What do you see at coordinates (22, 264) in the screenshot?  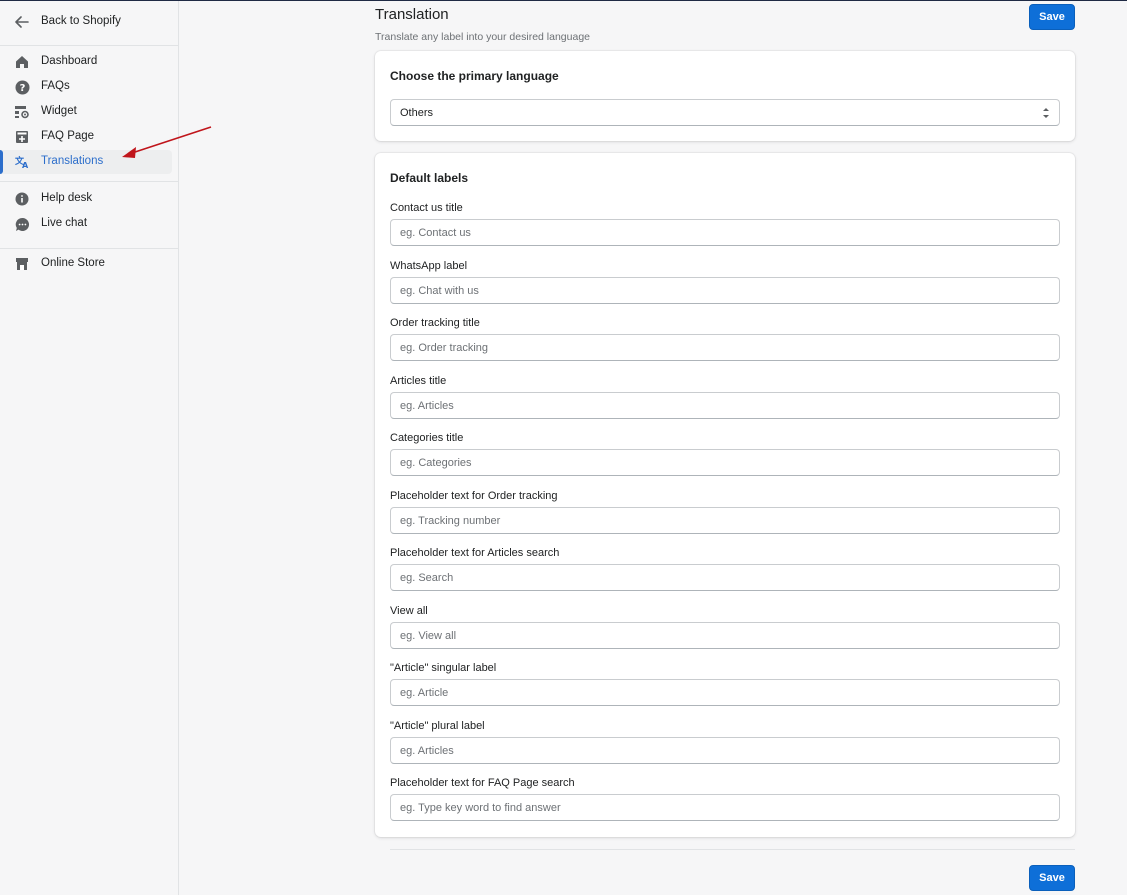 I see `store-icon` at bounding box center [22, 264].